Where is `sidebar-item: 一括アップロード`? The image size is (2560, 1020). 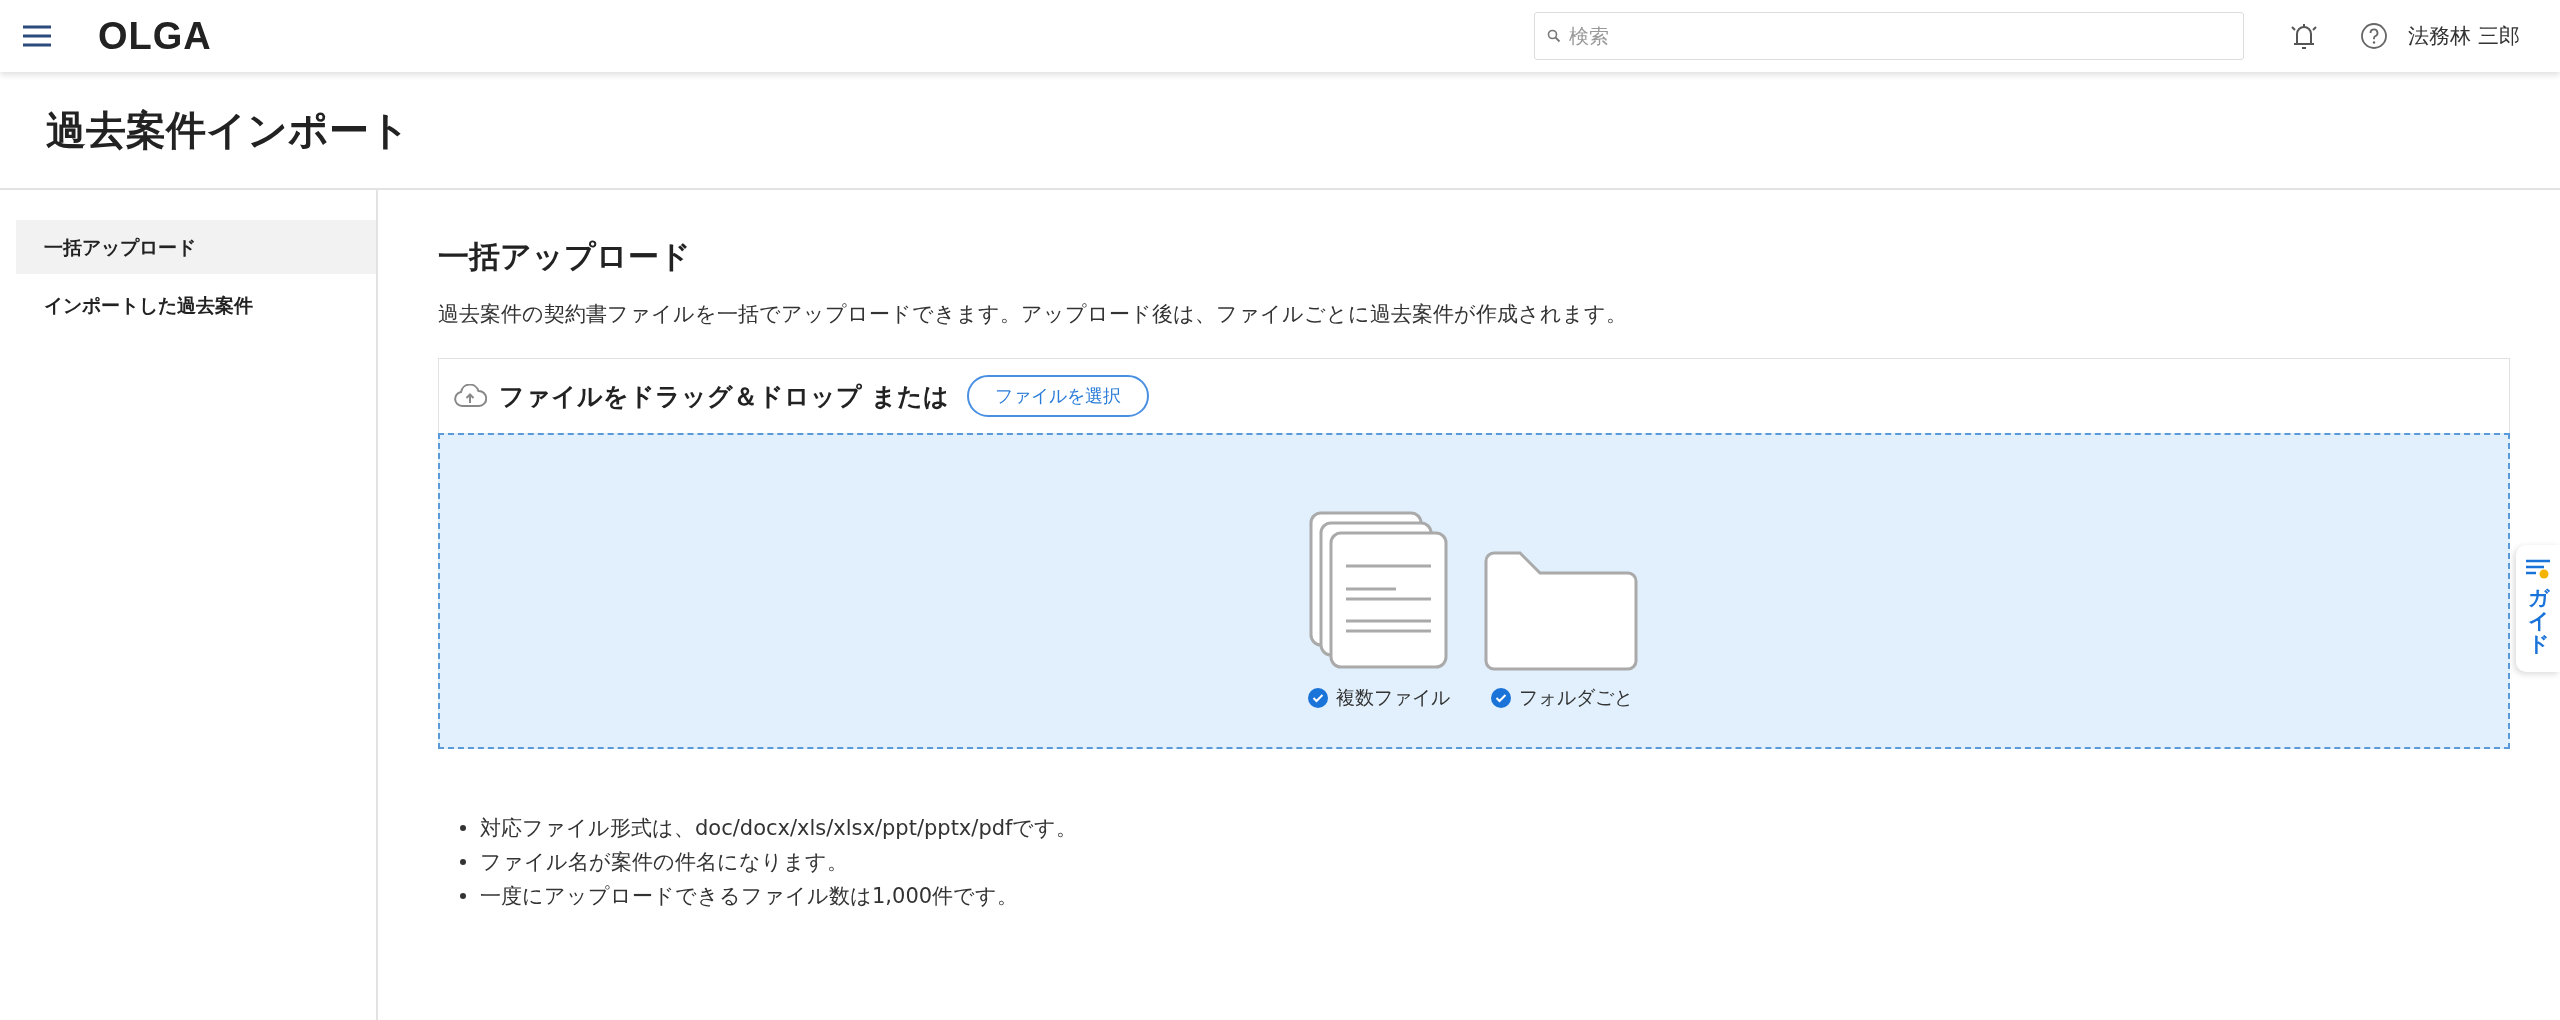
sidebar-item: 一括アップロード is located at coordinates (196, 247).